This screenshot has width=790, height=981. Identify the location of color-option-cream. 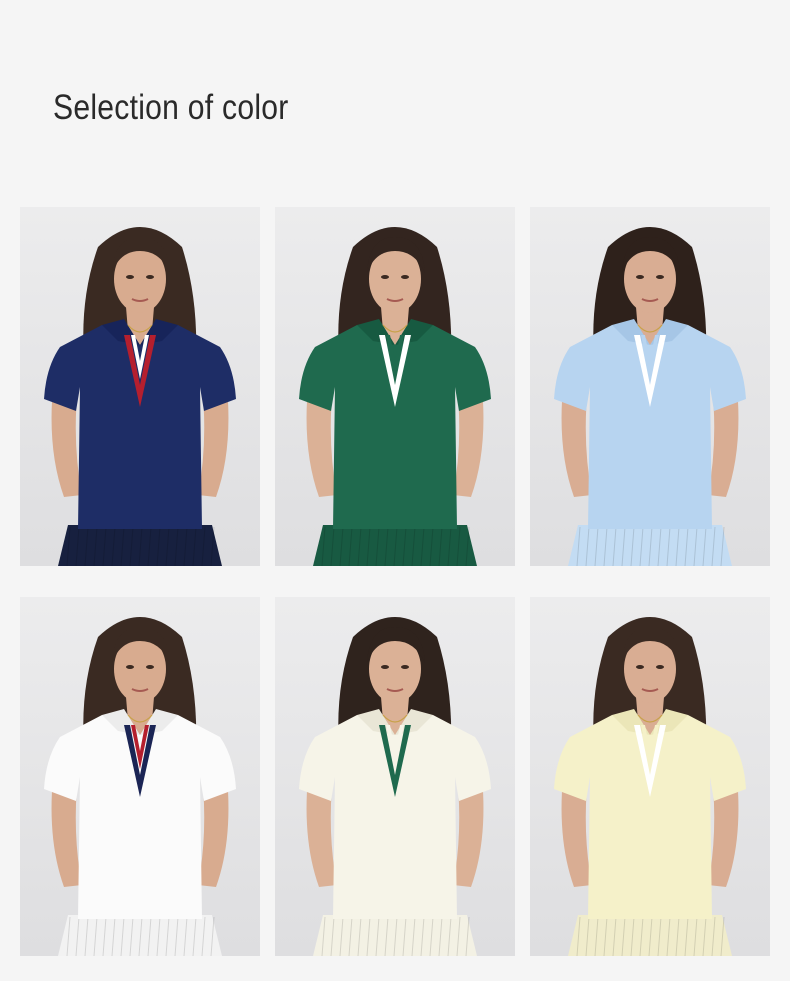
(395, 776).